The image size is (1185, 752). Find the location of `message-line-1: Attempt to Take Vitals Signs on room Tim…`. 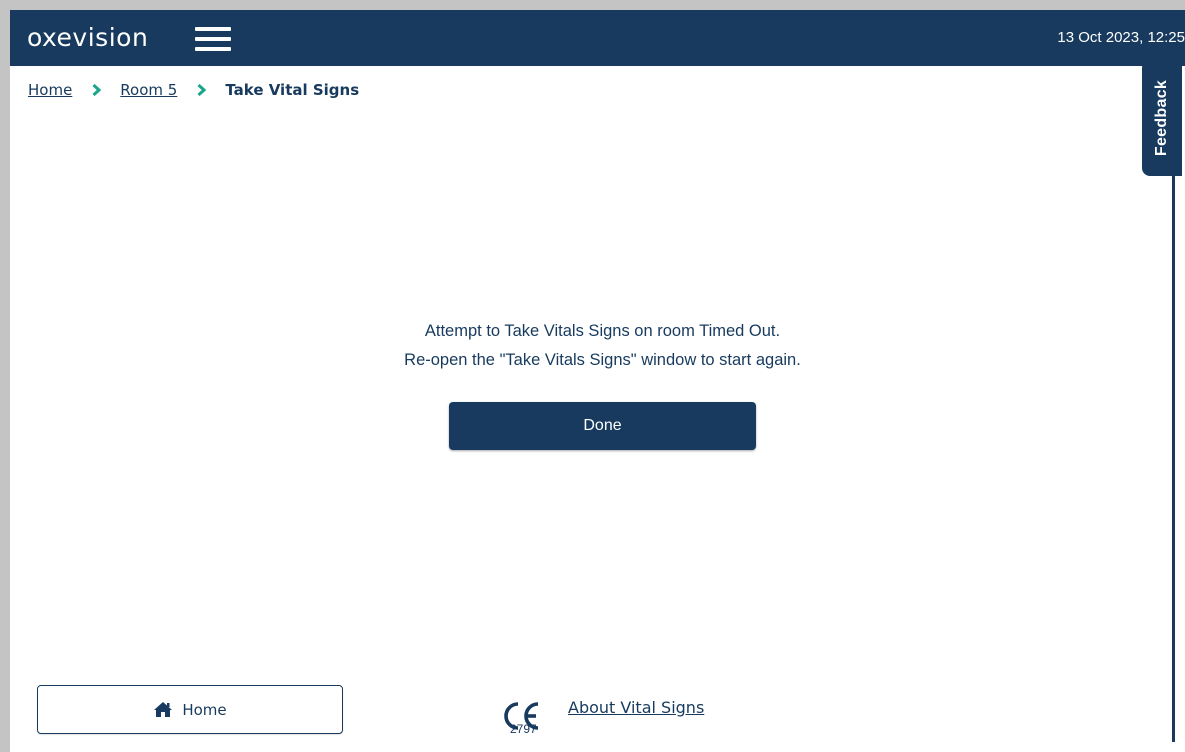

message-line-1: Attempt to Take Vitals Signs on room Tim… is located at coordinates (602, 331).